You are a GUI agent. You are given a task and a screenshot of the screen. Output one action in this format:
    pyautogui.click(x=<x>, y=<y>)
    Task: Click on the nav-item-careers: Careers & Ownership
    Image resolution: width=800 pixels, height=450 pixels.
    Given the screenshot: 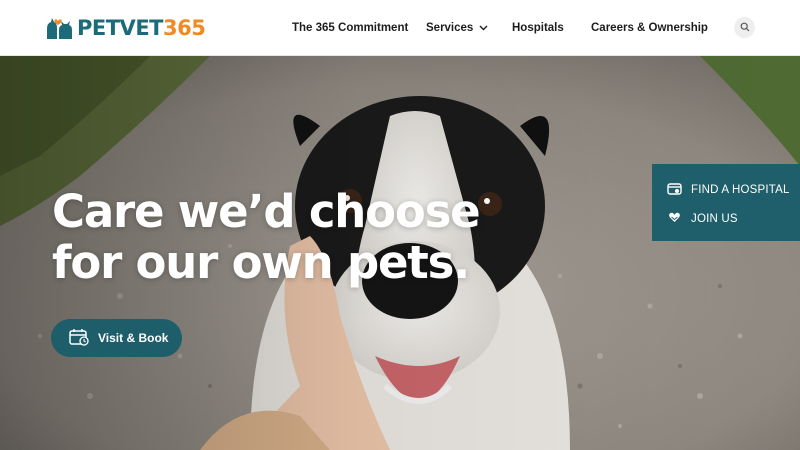 What is the action you would take?
    pyautogui.click(x=649, y=28)
    